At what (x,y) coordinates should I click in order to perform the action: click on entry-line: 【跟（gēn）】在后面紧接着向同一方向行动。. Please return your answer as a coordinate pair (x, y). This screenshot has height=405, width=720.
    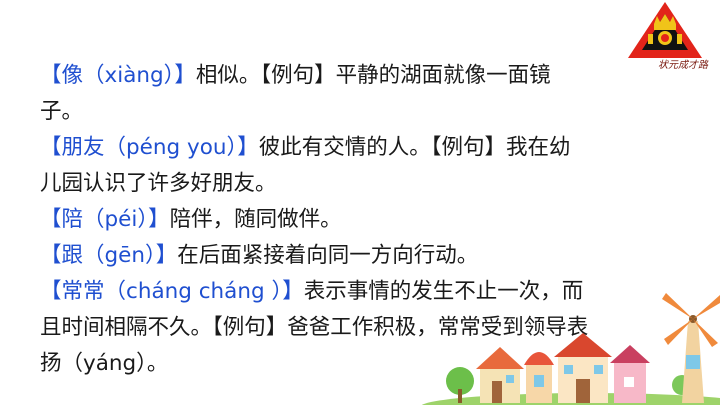
    Looking at the image, I should click on (345, 256).